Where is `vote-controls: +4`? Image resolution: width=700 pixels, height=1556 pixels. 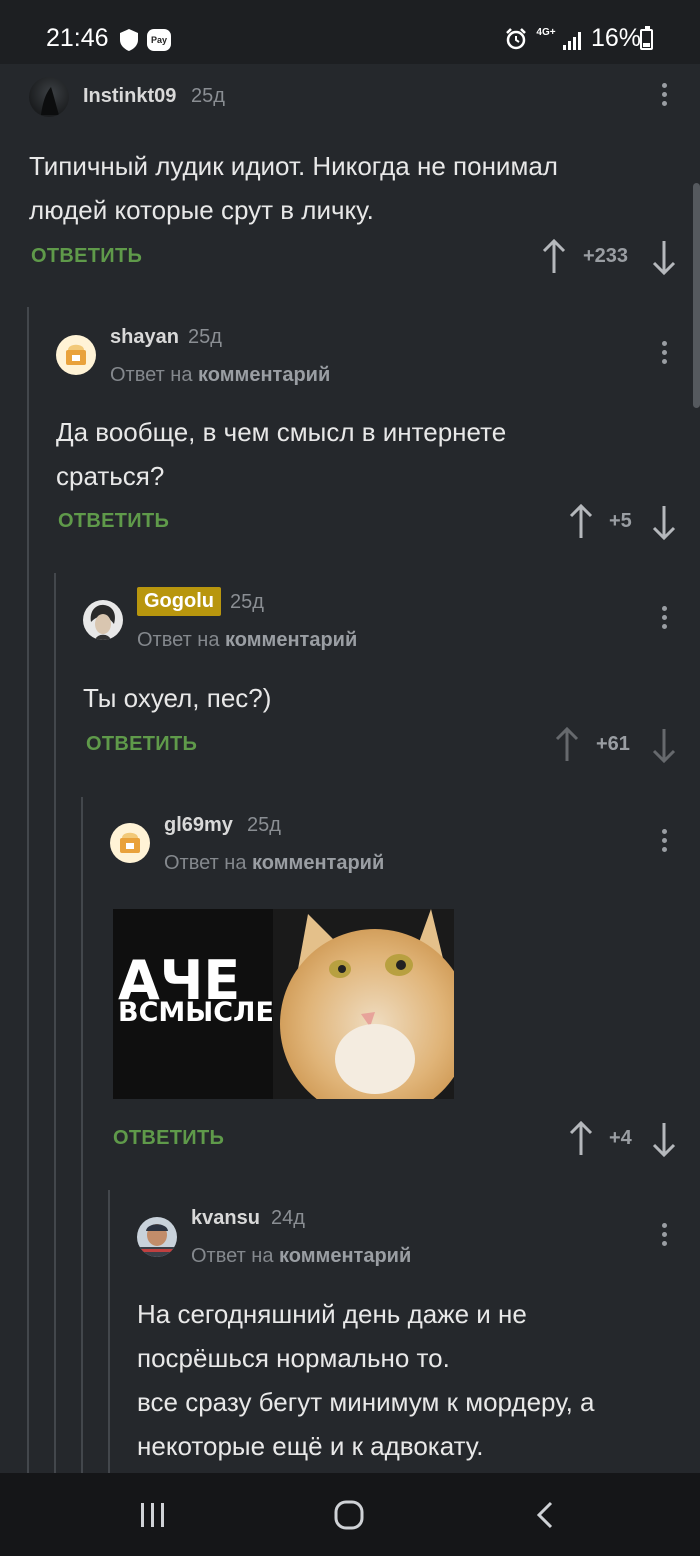
vote-controls: +4 is located at coordinates (623, 1139).